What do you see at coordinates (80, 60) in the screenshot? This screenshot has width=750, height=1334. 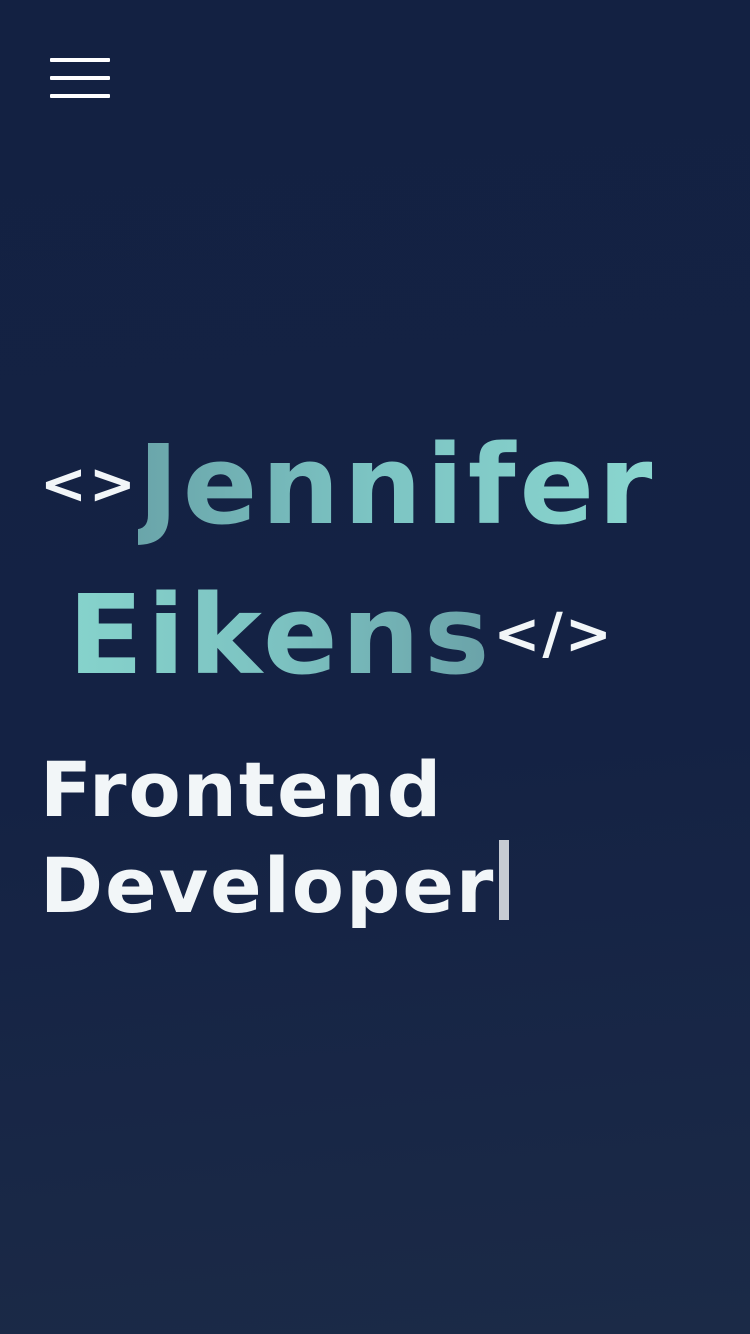 I see `menu-bar-top` at bounding box center [80, 60].